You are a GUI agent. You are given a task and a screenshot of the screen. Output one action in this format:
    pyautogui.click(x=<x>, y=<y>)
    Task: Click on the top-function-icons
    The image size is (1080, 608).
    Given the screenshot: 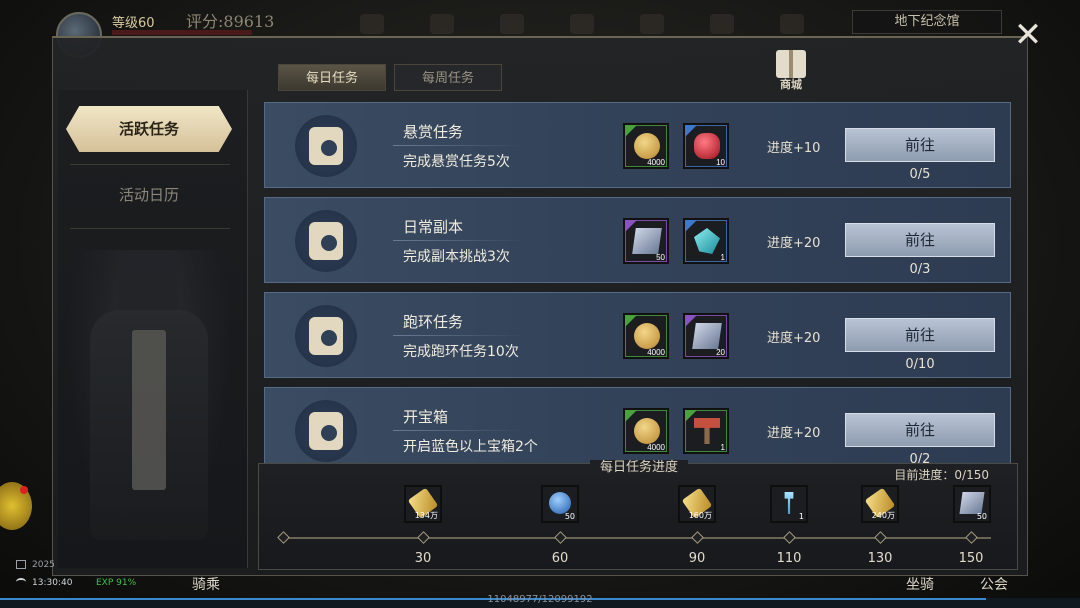 What is the action you would take?
    pyautogui.click(x=582, y=24)
    